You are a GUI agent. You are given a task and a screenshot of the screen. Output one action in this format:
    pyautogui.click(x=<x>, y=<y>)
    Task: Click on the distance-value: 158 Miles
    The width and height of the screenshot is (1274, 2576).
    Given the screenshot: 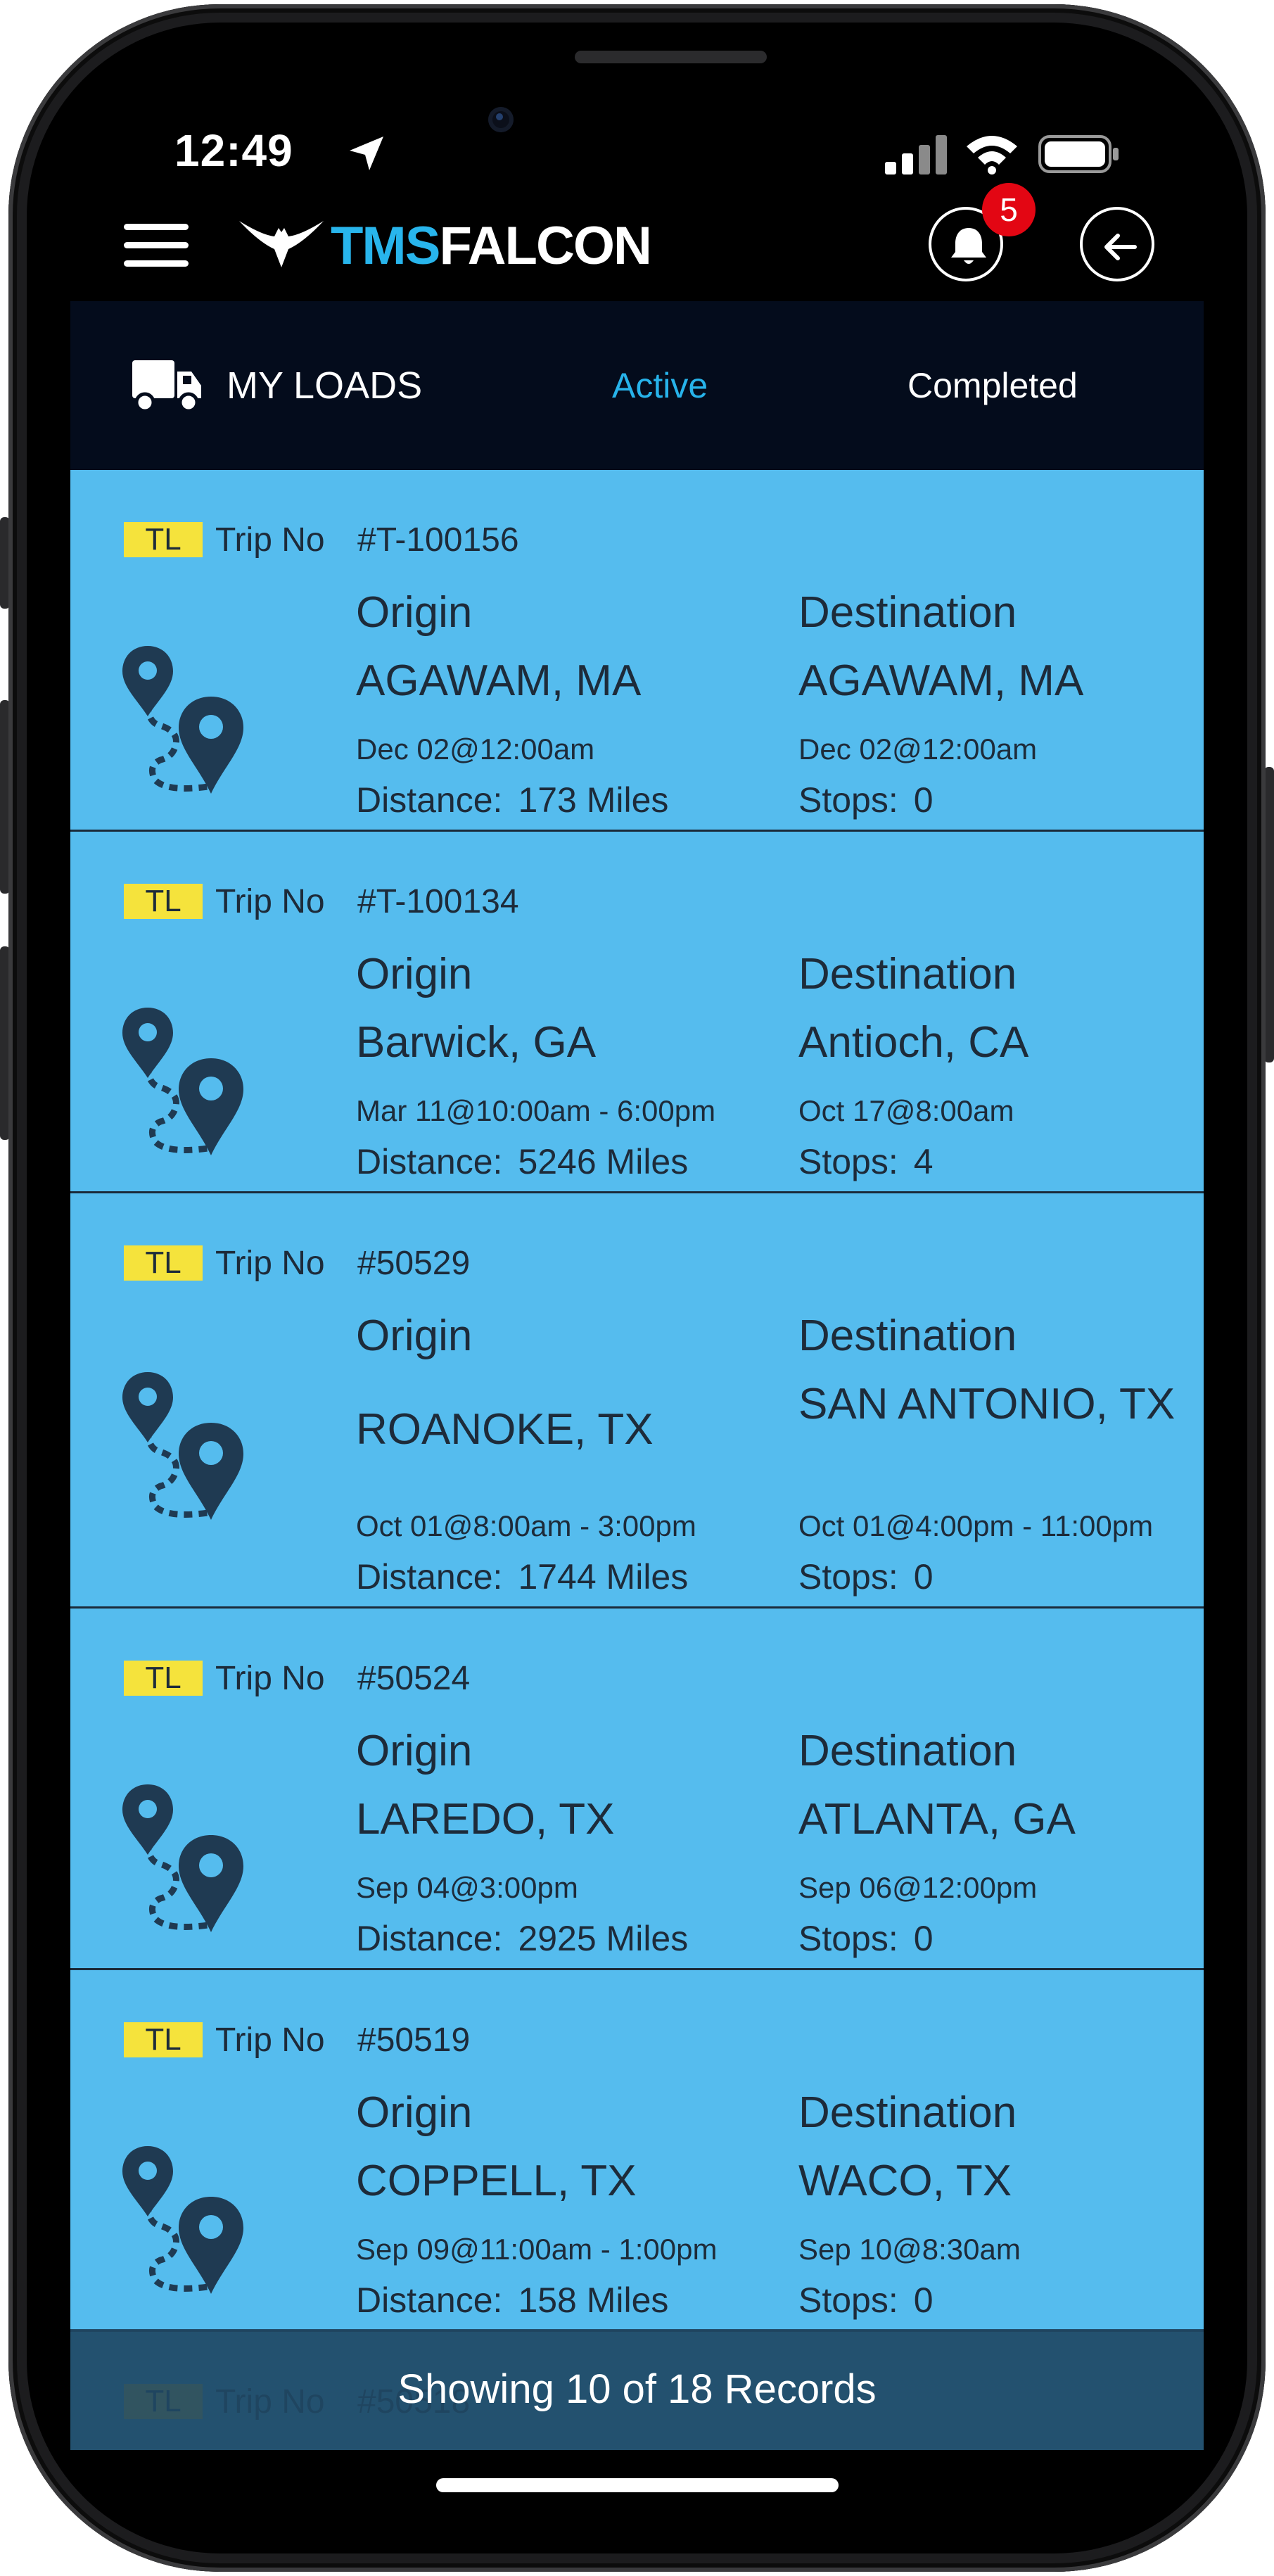 What is the action you would take?
    pyautogui.click(x=593, y=2300)
    